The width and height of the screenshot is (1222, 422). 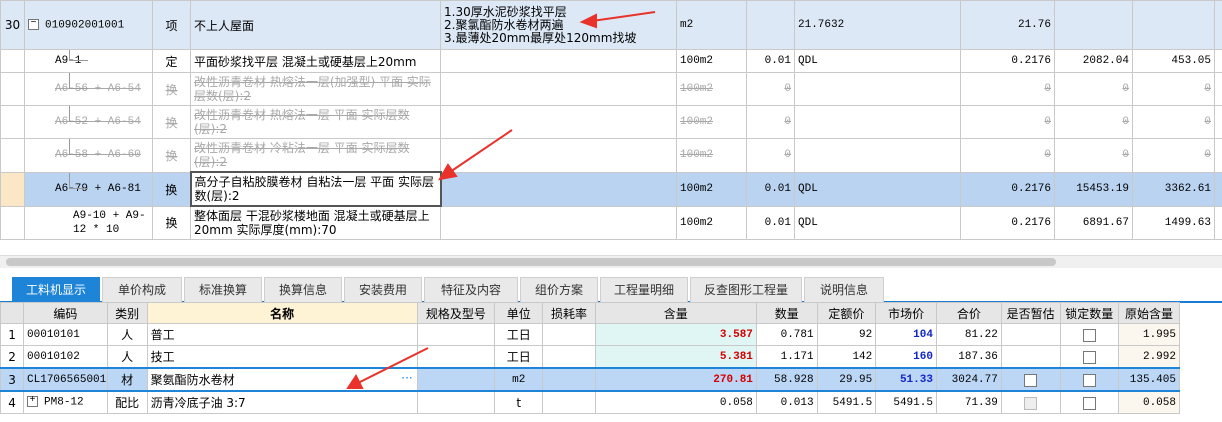 I want to click on item-price: 0, so click(x=1093, y=89).